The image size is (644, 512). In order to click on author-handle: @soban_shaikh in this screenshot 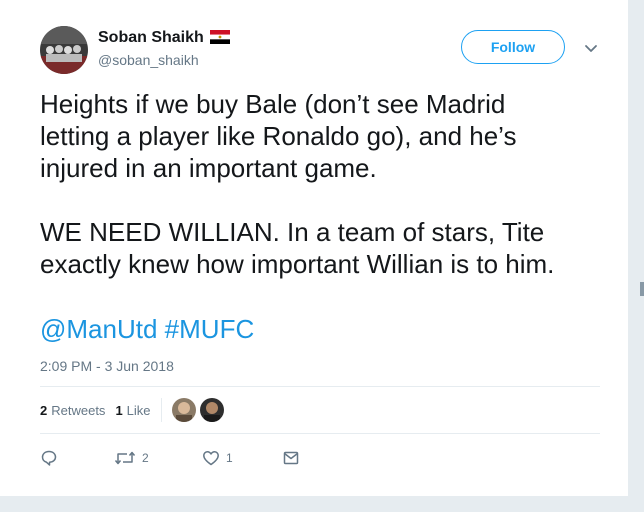, I will do `click(148, 60)`.